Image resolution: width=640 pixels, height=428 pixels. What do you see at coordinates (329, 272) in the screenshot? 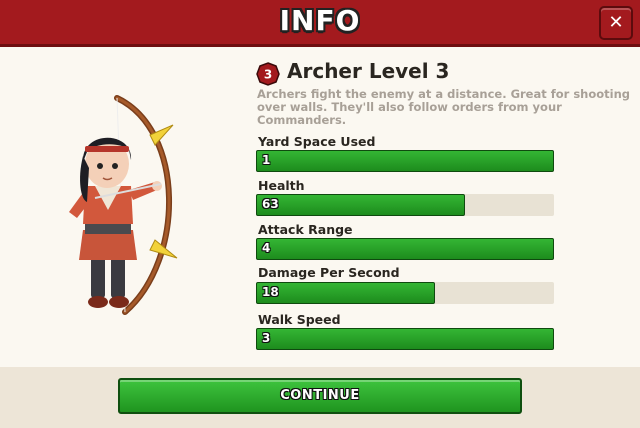
I see `stat-label-damage-per-second: Damage Per Second` at bounding box center [329, 272].